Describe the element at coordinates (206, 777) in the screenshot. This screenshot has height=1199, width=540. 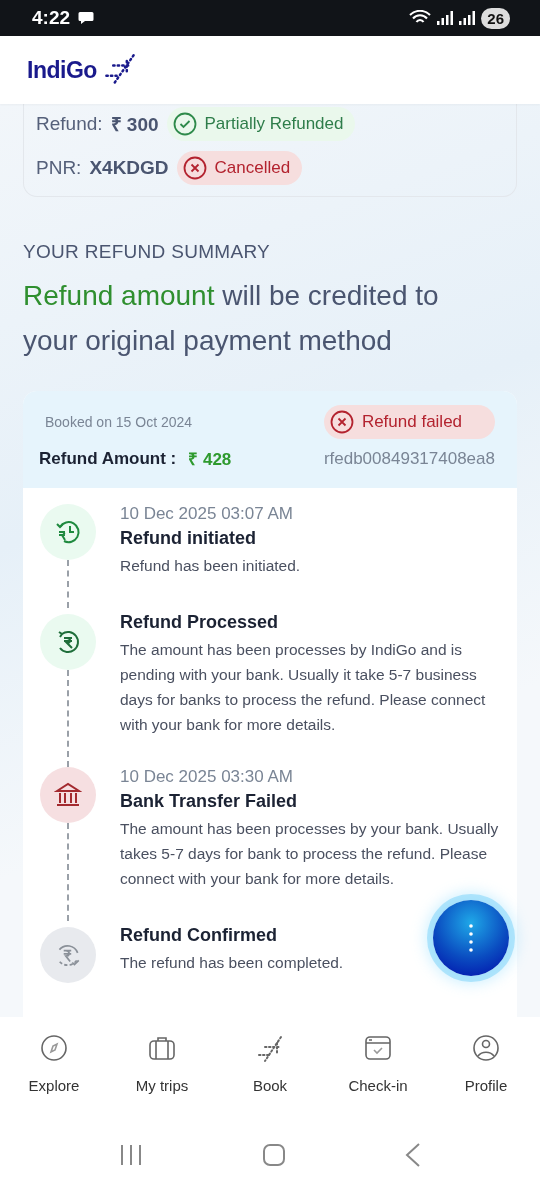
I see `step-date: 10 Dec 2025 03:30 AM` at that location.